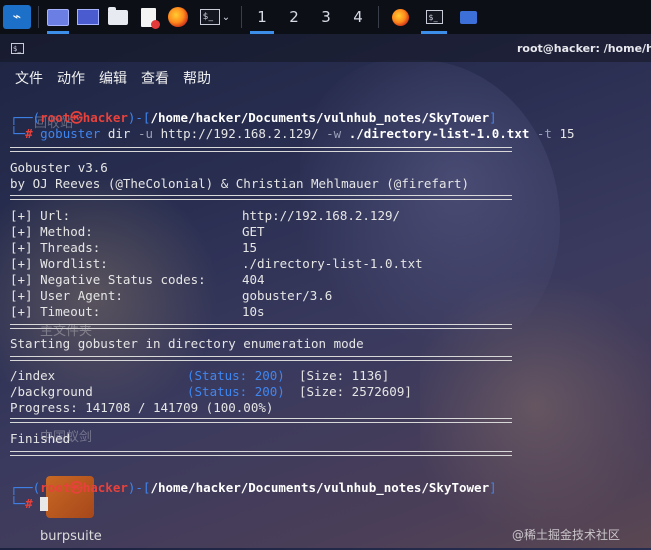  Describe the element at coordinates (262, 17) in the screenshot. I see `workspace-1: 1` at that location.